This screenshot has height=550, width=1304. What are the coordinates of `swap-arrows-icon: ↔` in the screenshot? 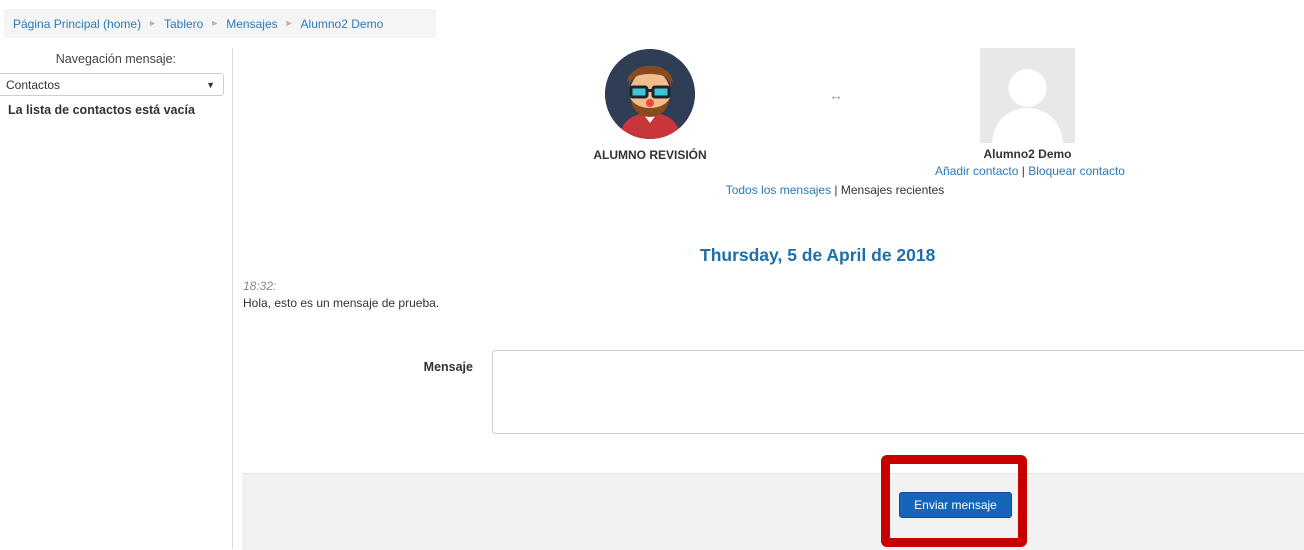 It's located at (836, 95).